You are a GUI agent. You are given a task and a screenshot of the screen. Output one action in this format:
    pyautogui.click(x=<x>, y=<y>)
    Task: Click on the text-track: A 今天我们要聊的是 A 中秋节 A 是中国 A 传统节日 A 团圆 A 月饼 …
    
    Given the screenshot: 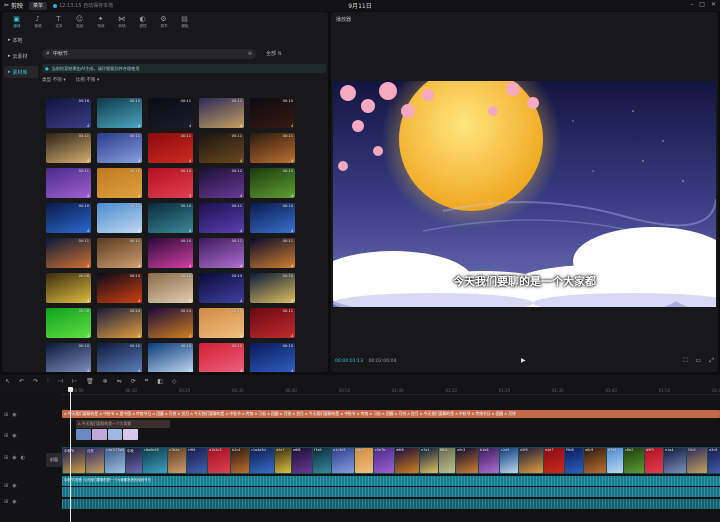 What is the action you would take?
    pyautogui.click(x=391, y=414)
    